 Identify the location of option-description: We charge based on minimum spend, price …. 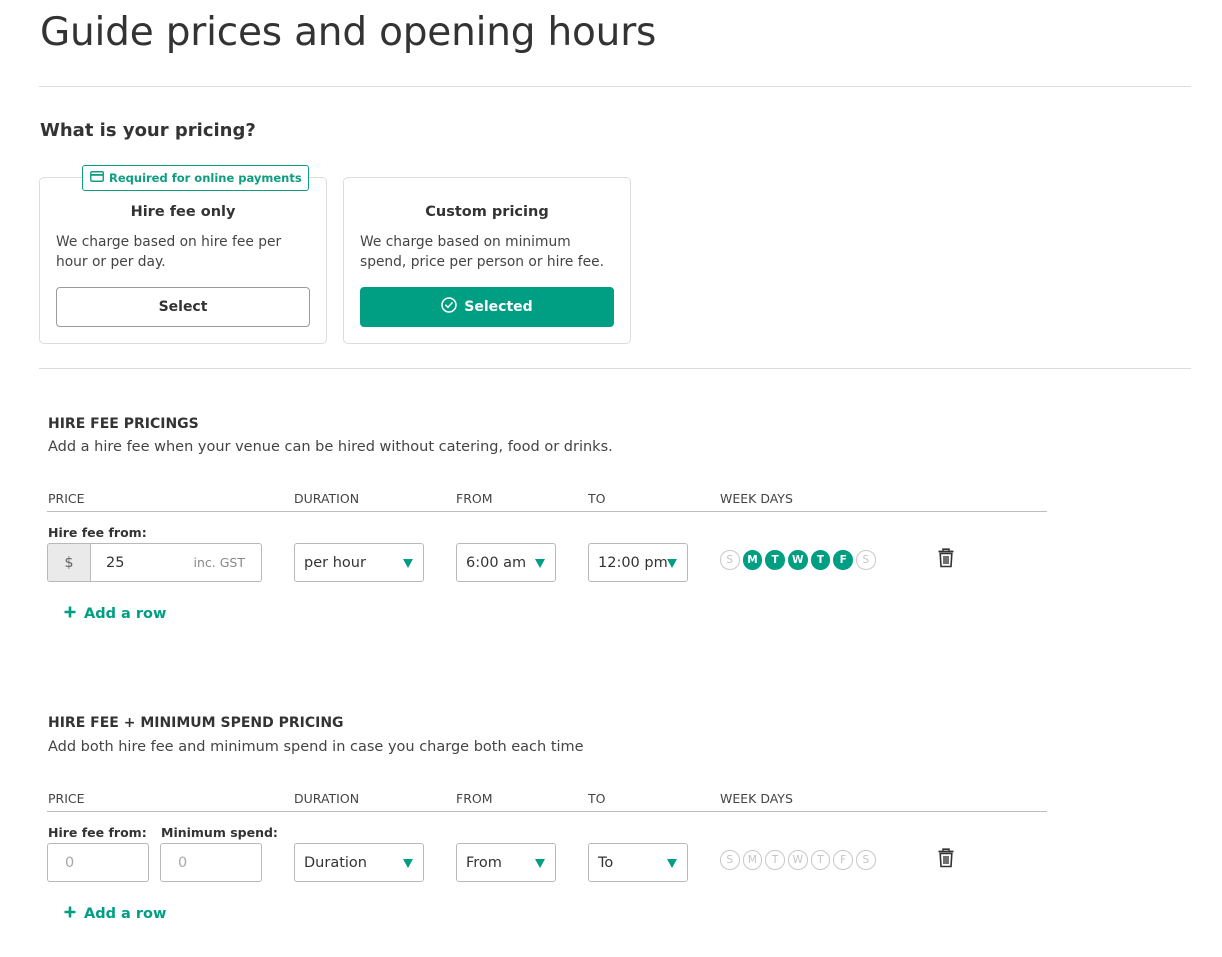
(482, 252).